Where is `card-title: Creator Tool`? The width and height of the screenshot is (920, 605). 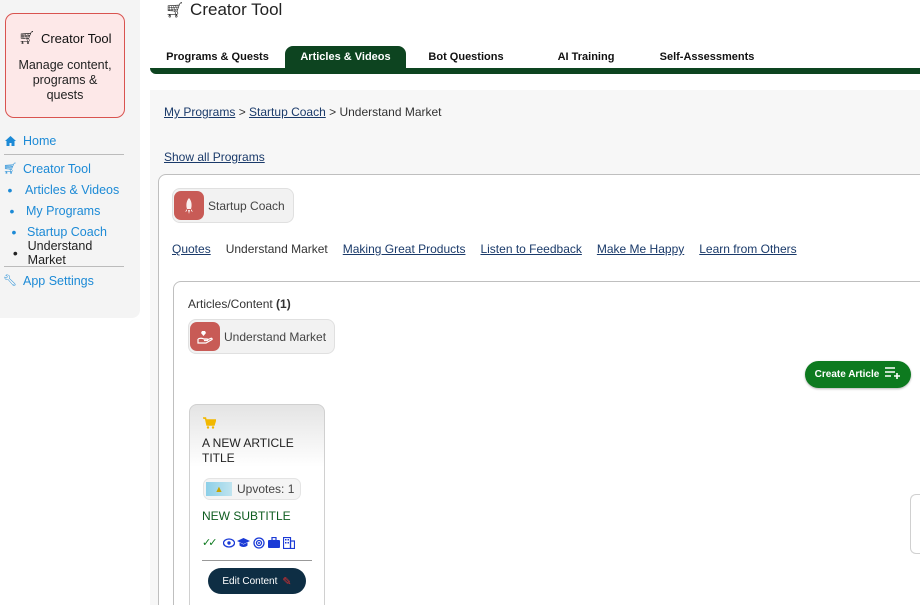 card-title: Creator Tool is located at coordinates (76, 38).